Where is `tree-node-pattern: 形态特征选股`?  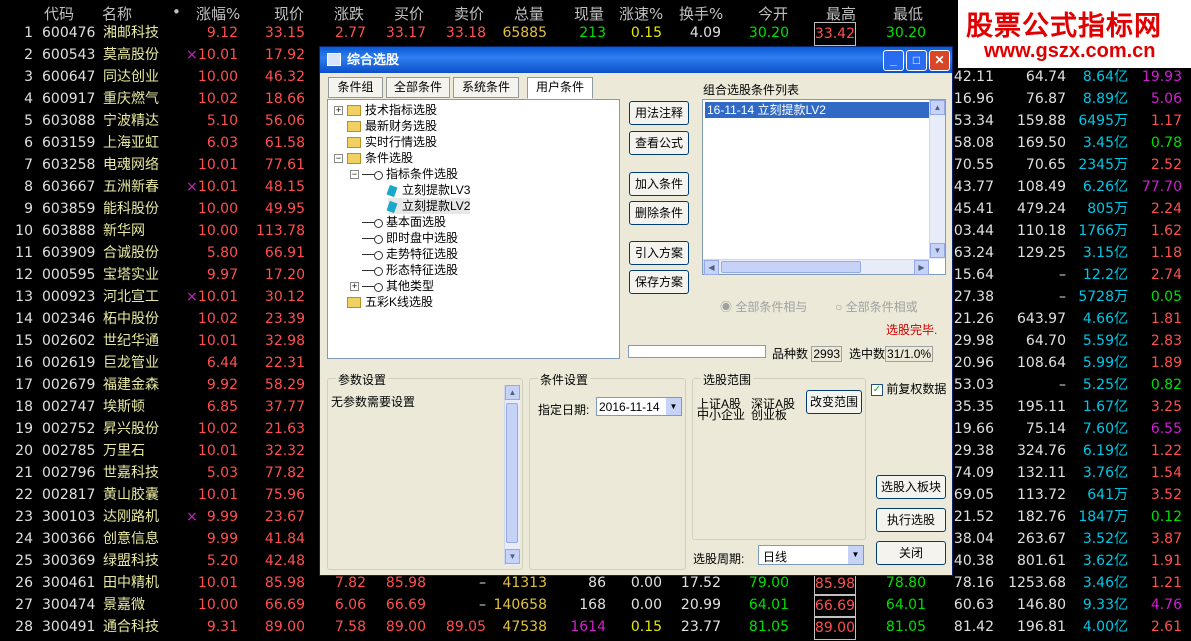 tree-node-pattern: 形态特征选股 is located at coordinates (410, 270).